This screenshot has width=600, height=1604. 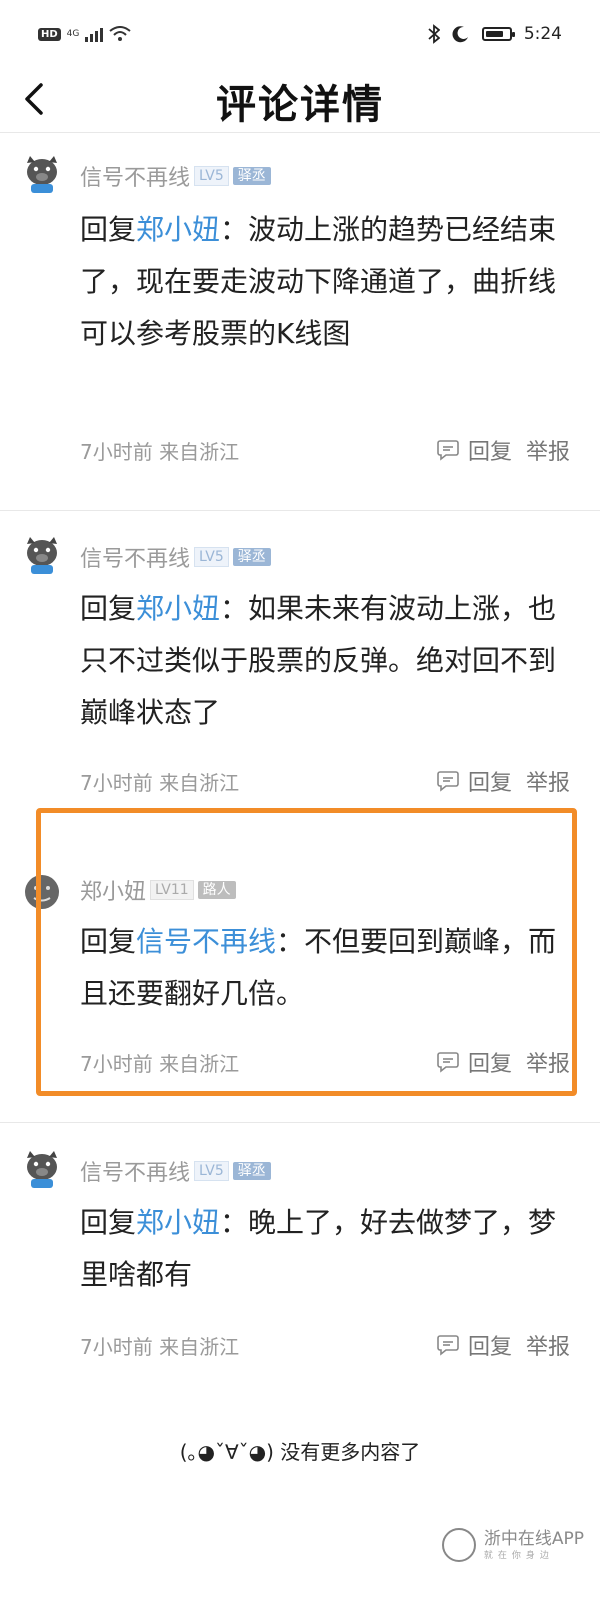 I want to click on mention-link: 信号不再线, so click(x=206, y=941).